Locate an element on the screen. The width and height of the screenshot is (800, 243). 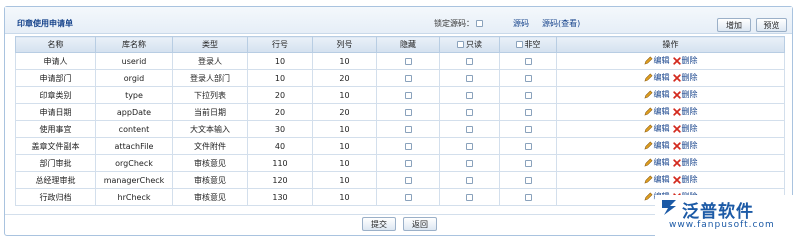
lock-source-label: 锁定源码： is located at coordinates (454, 23).